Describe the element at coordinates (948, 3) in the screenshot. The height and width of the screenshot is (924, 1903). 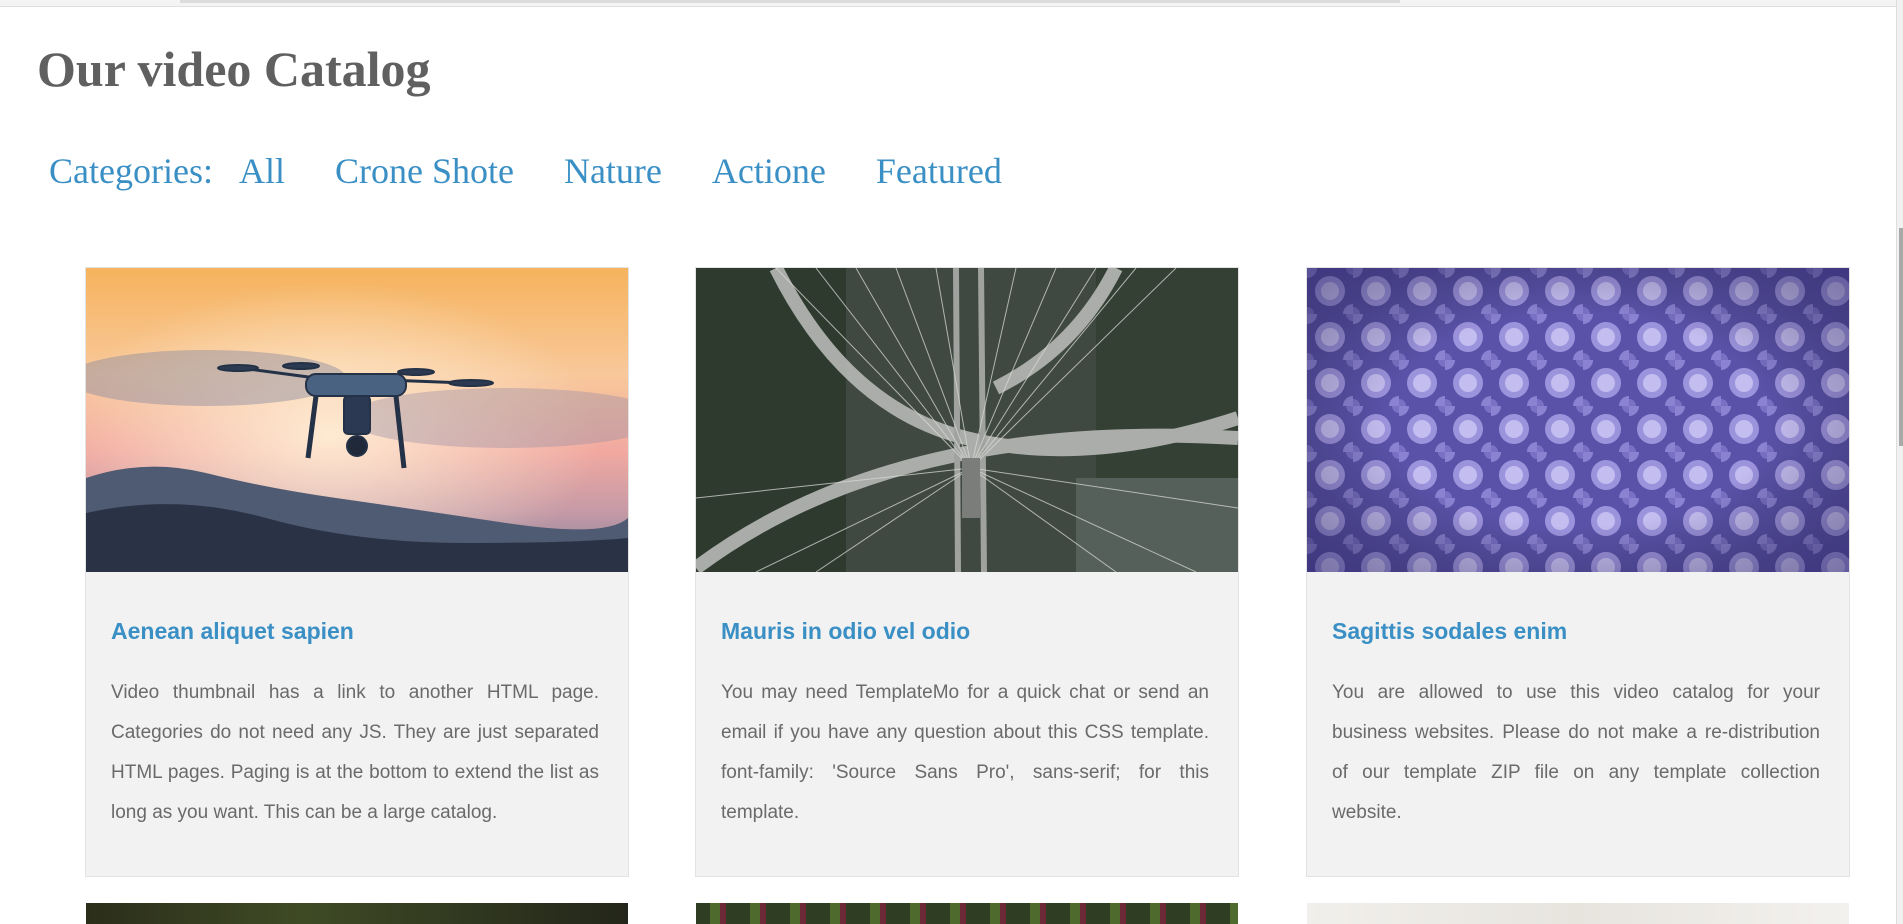
I see `top-edge` at that location.